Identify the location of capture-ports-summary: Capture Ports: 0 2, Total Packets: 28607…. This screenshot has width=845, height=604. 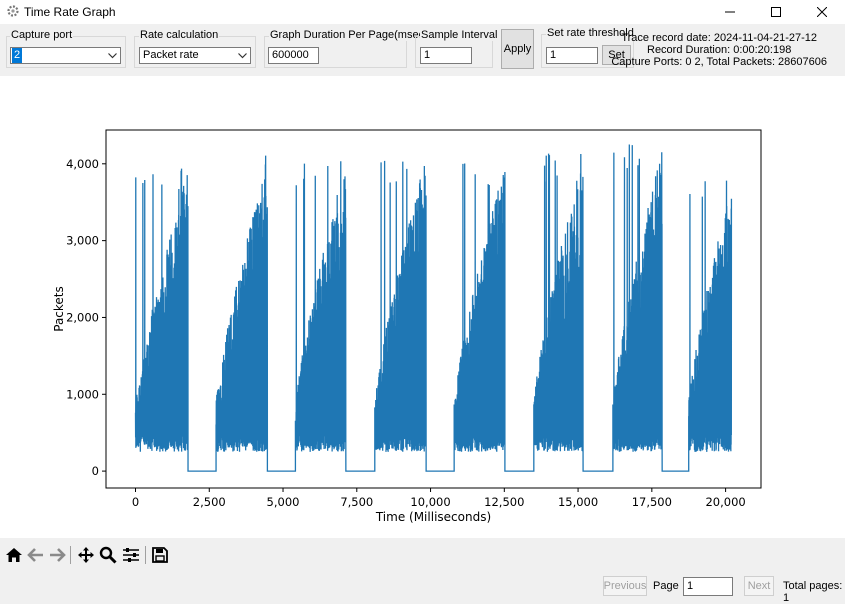
(719, 62).